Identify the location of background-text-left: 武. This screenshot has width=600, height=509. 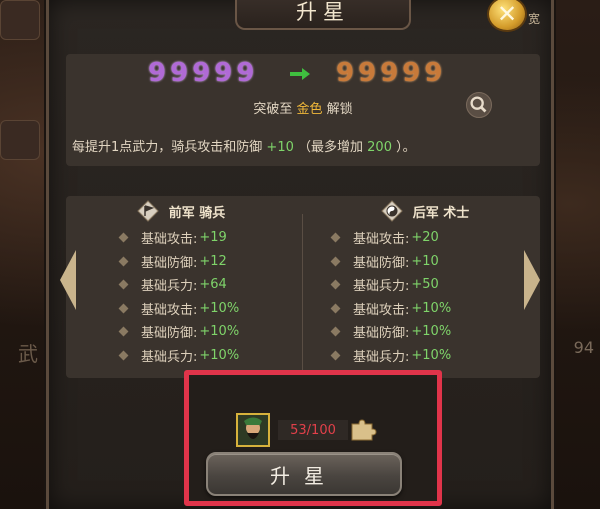
(28, 354).